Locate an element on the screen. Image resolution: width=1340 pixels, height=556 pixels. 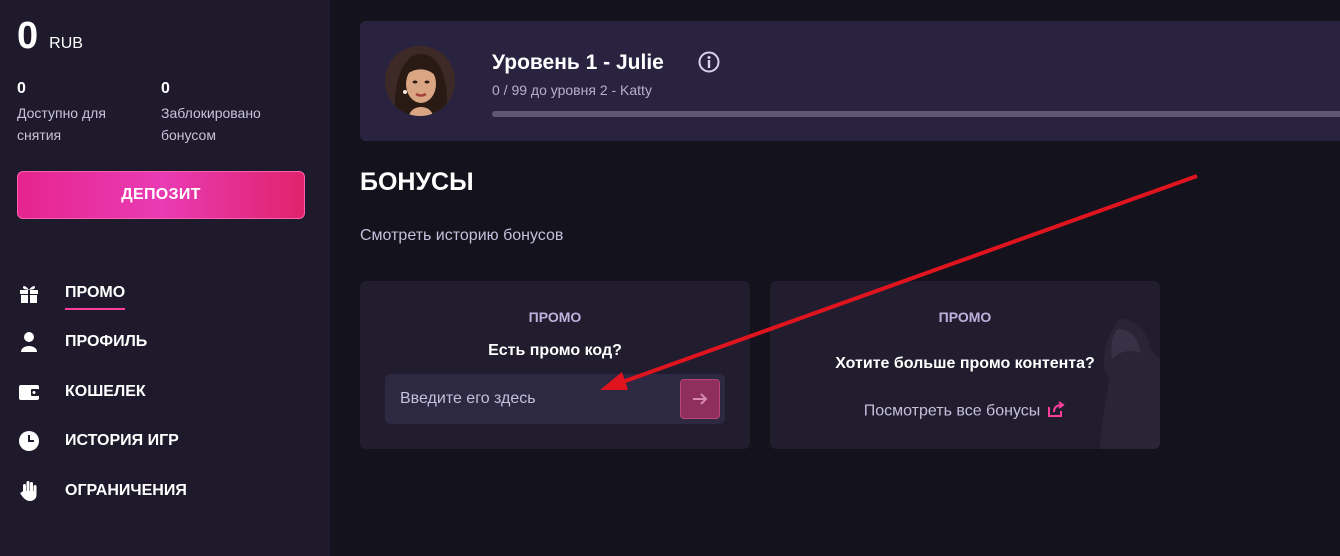
sidebar-item-label: Промо is located at coordinates (95, 296).